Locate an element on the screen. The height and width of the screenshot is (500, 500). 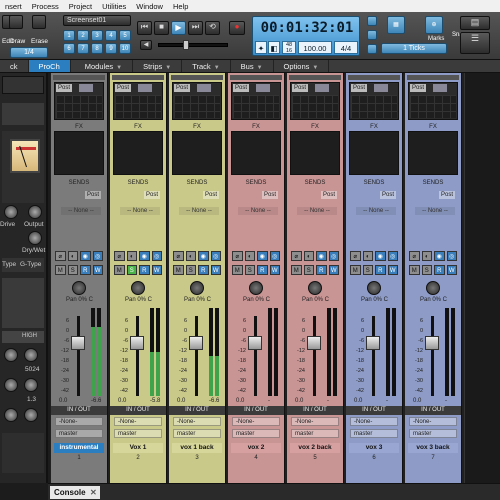
menu-insert: nsert is located at coordinates (13, 6).